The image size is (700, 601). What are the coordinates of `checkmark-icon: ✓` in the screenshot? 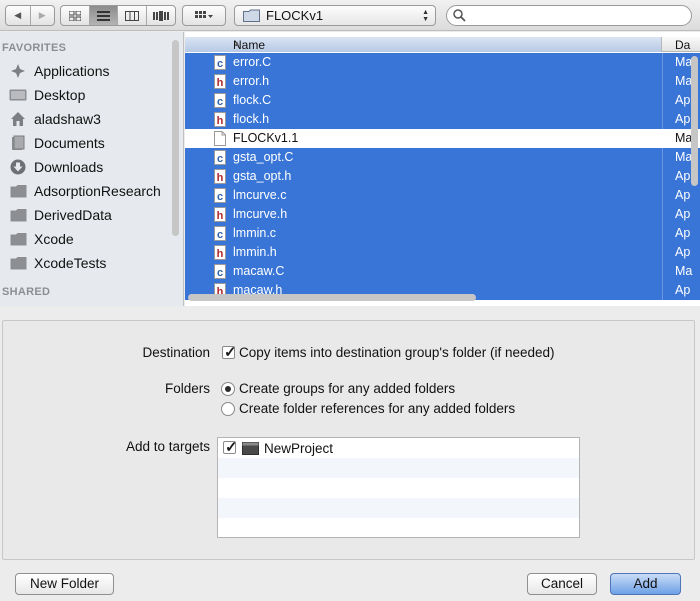 It's located at (231, 447).